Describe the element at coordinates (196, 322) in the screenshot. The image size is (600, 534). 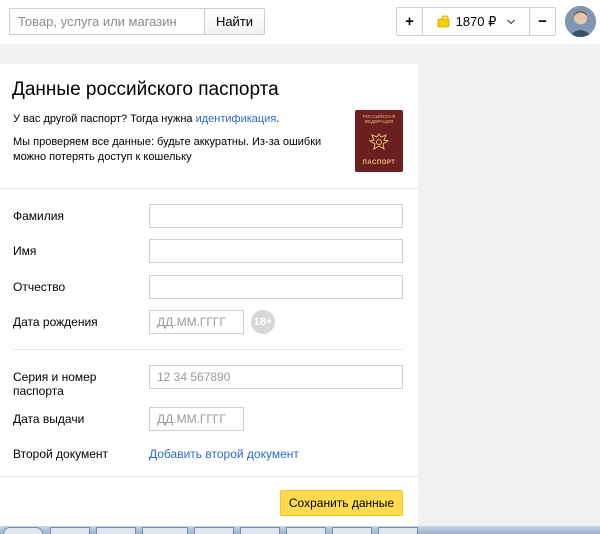
I see `birthdate-input` at that location.